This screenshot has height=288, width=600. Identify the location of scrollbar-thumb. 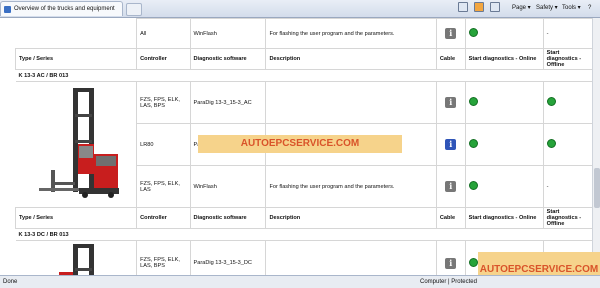
(597, 188).